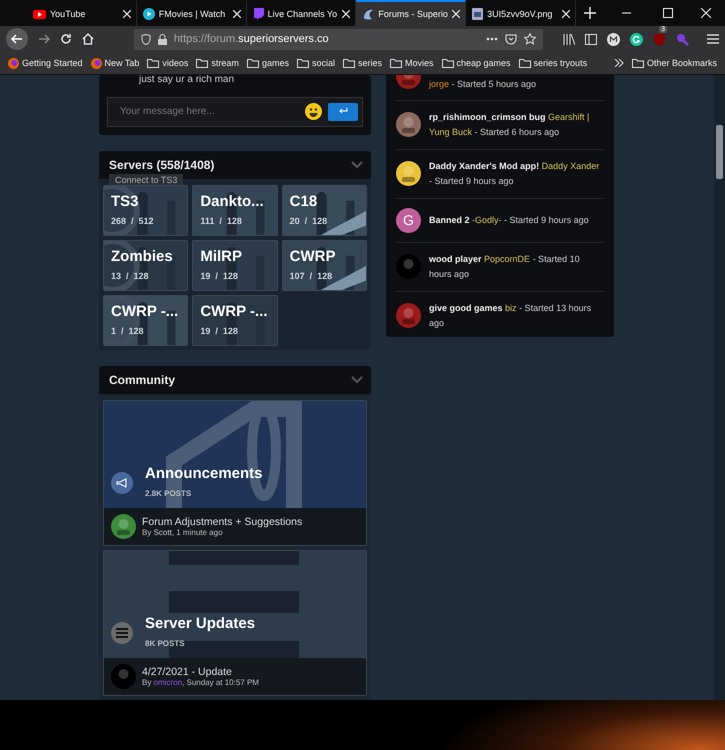 Image resolution: width=725 pixels, height=750 pixels. I want to click on topic-entry: Banned 2 -Godly- - Started 9 hours ago, so click(509, 220).